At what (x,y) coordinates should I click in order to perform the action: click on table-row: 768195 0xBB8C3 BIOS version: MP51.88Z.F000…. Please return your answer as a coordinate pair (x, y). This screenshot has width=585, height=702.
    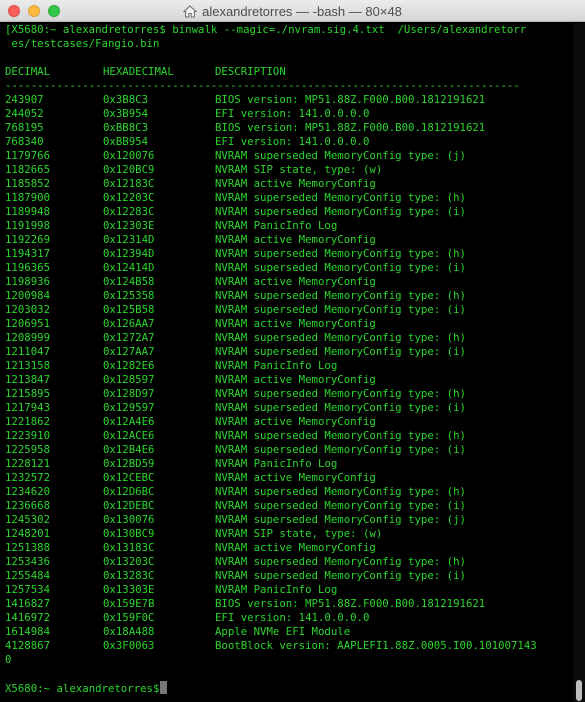
    Looking at the image, I should click on (289, 128).